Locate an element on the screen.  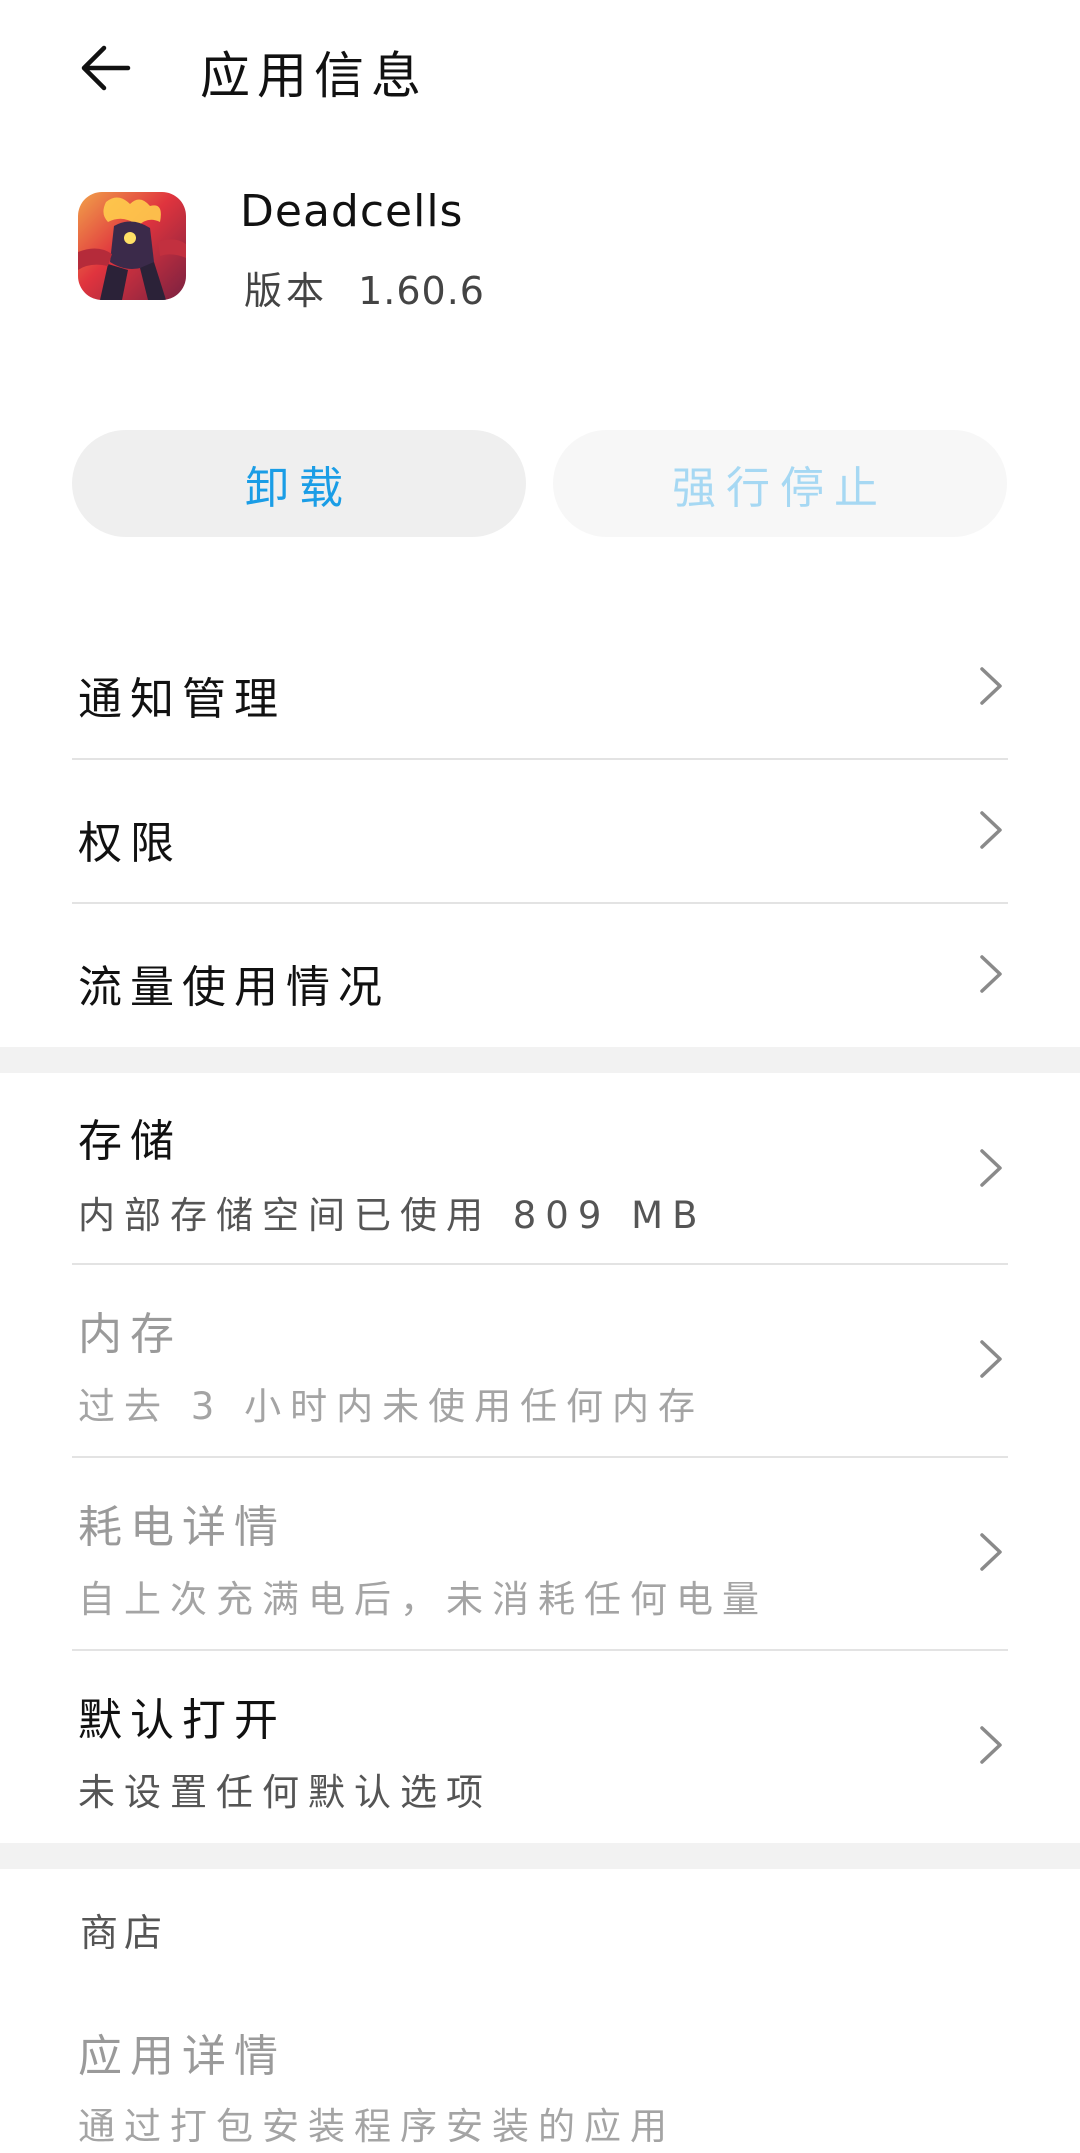
app-name: Deadcells is located at coordinates (352, 211).